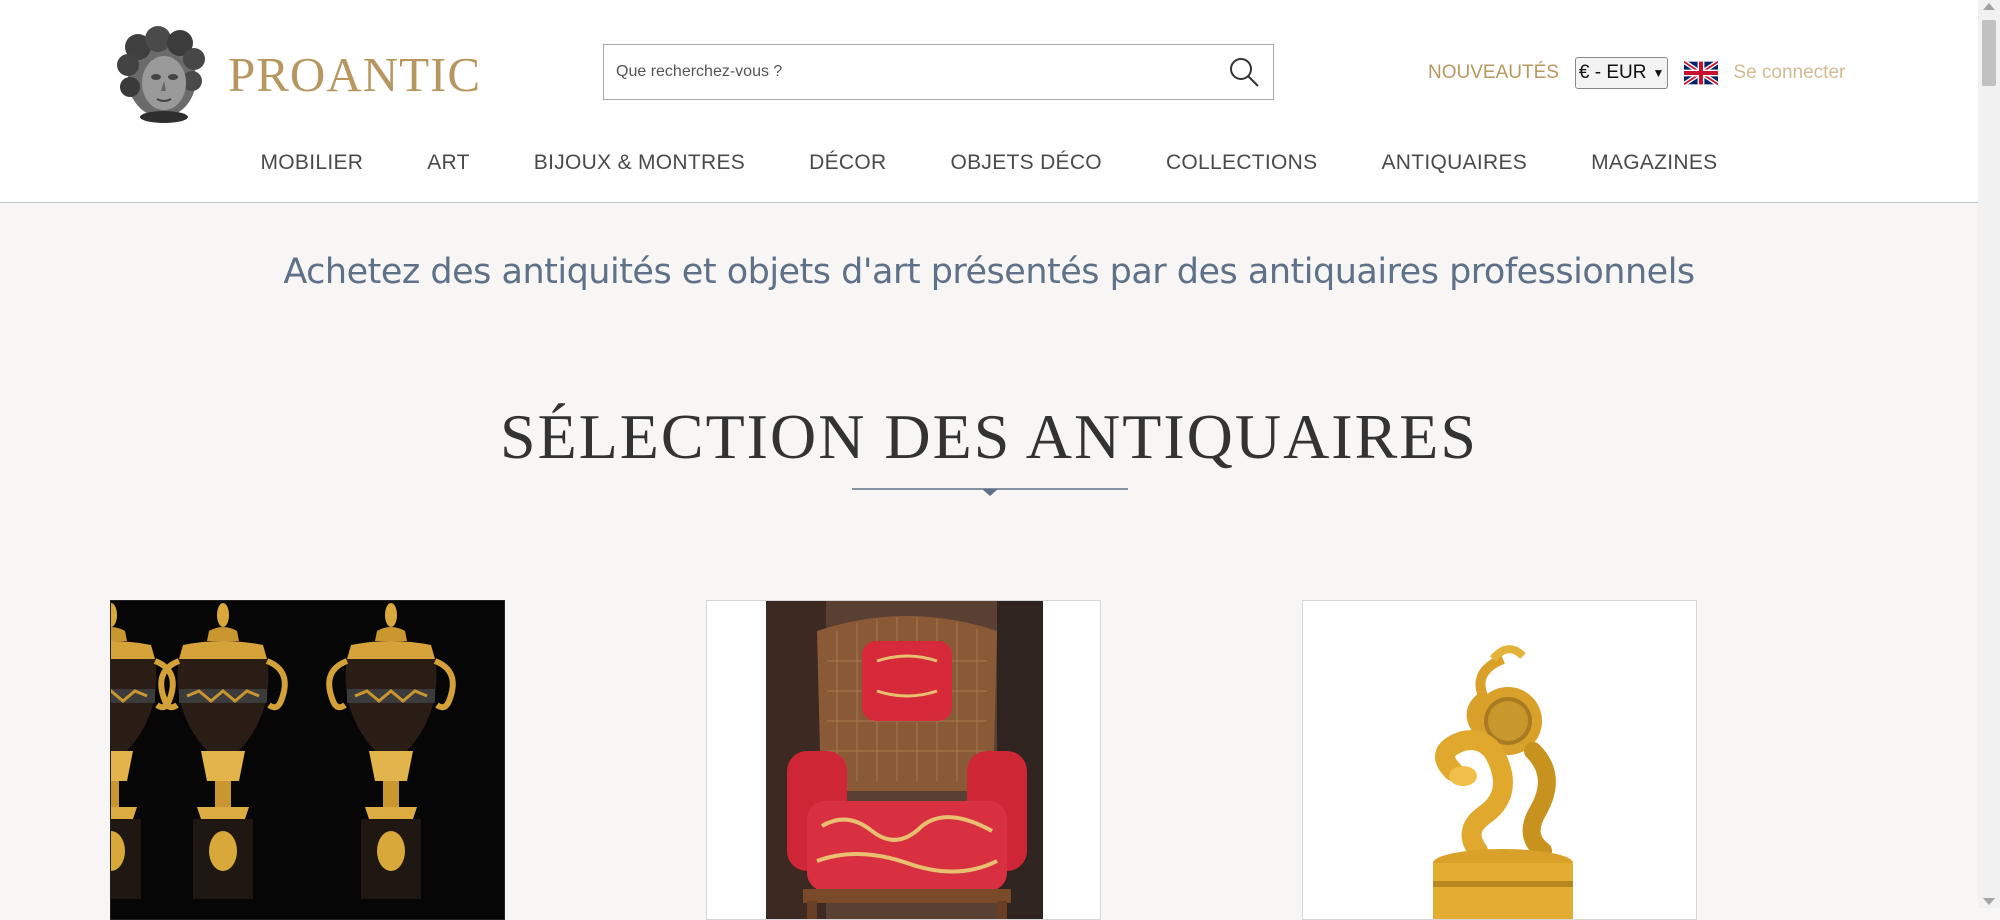  Describe the element at coordinates (311, 163) in the screenshot. I see `nav-item-mobilier: MOBILIER` at that location.